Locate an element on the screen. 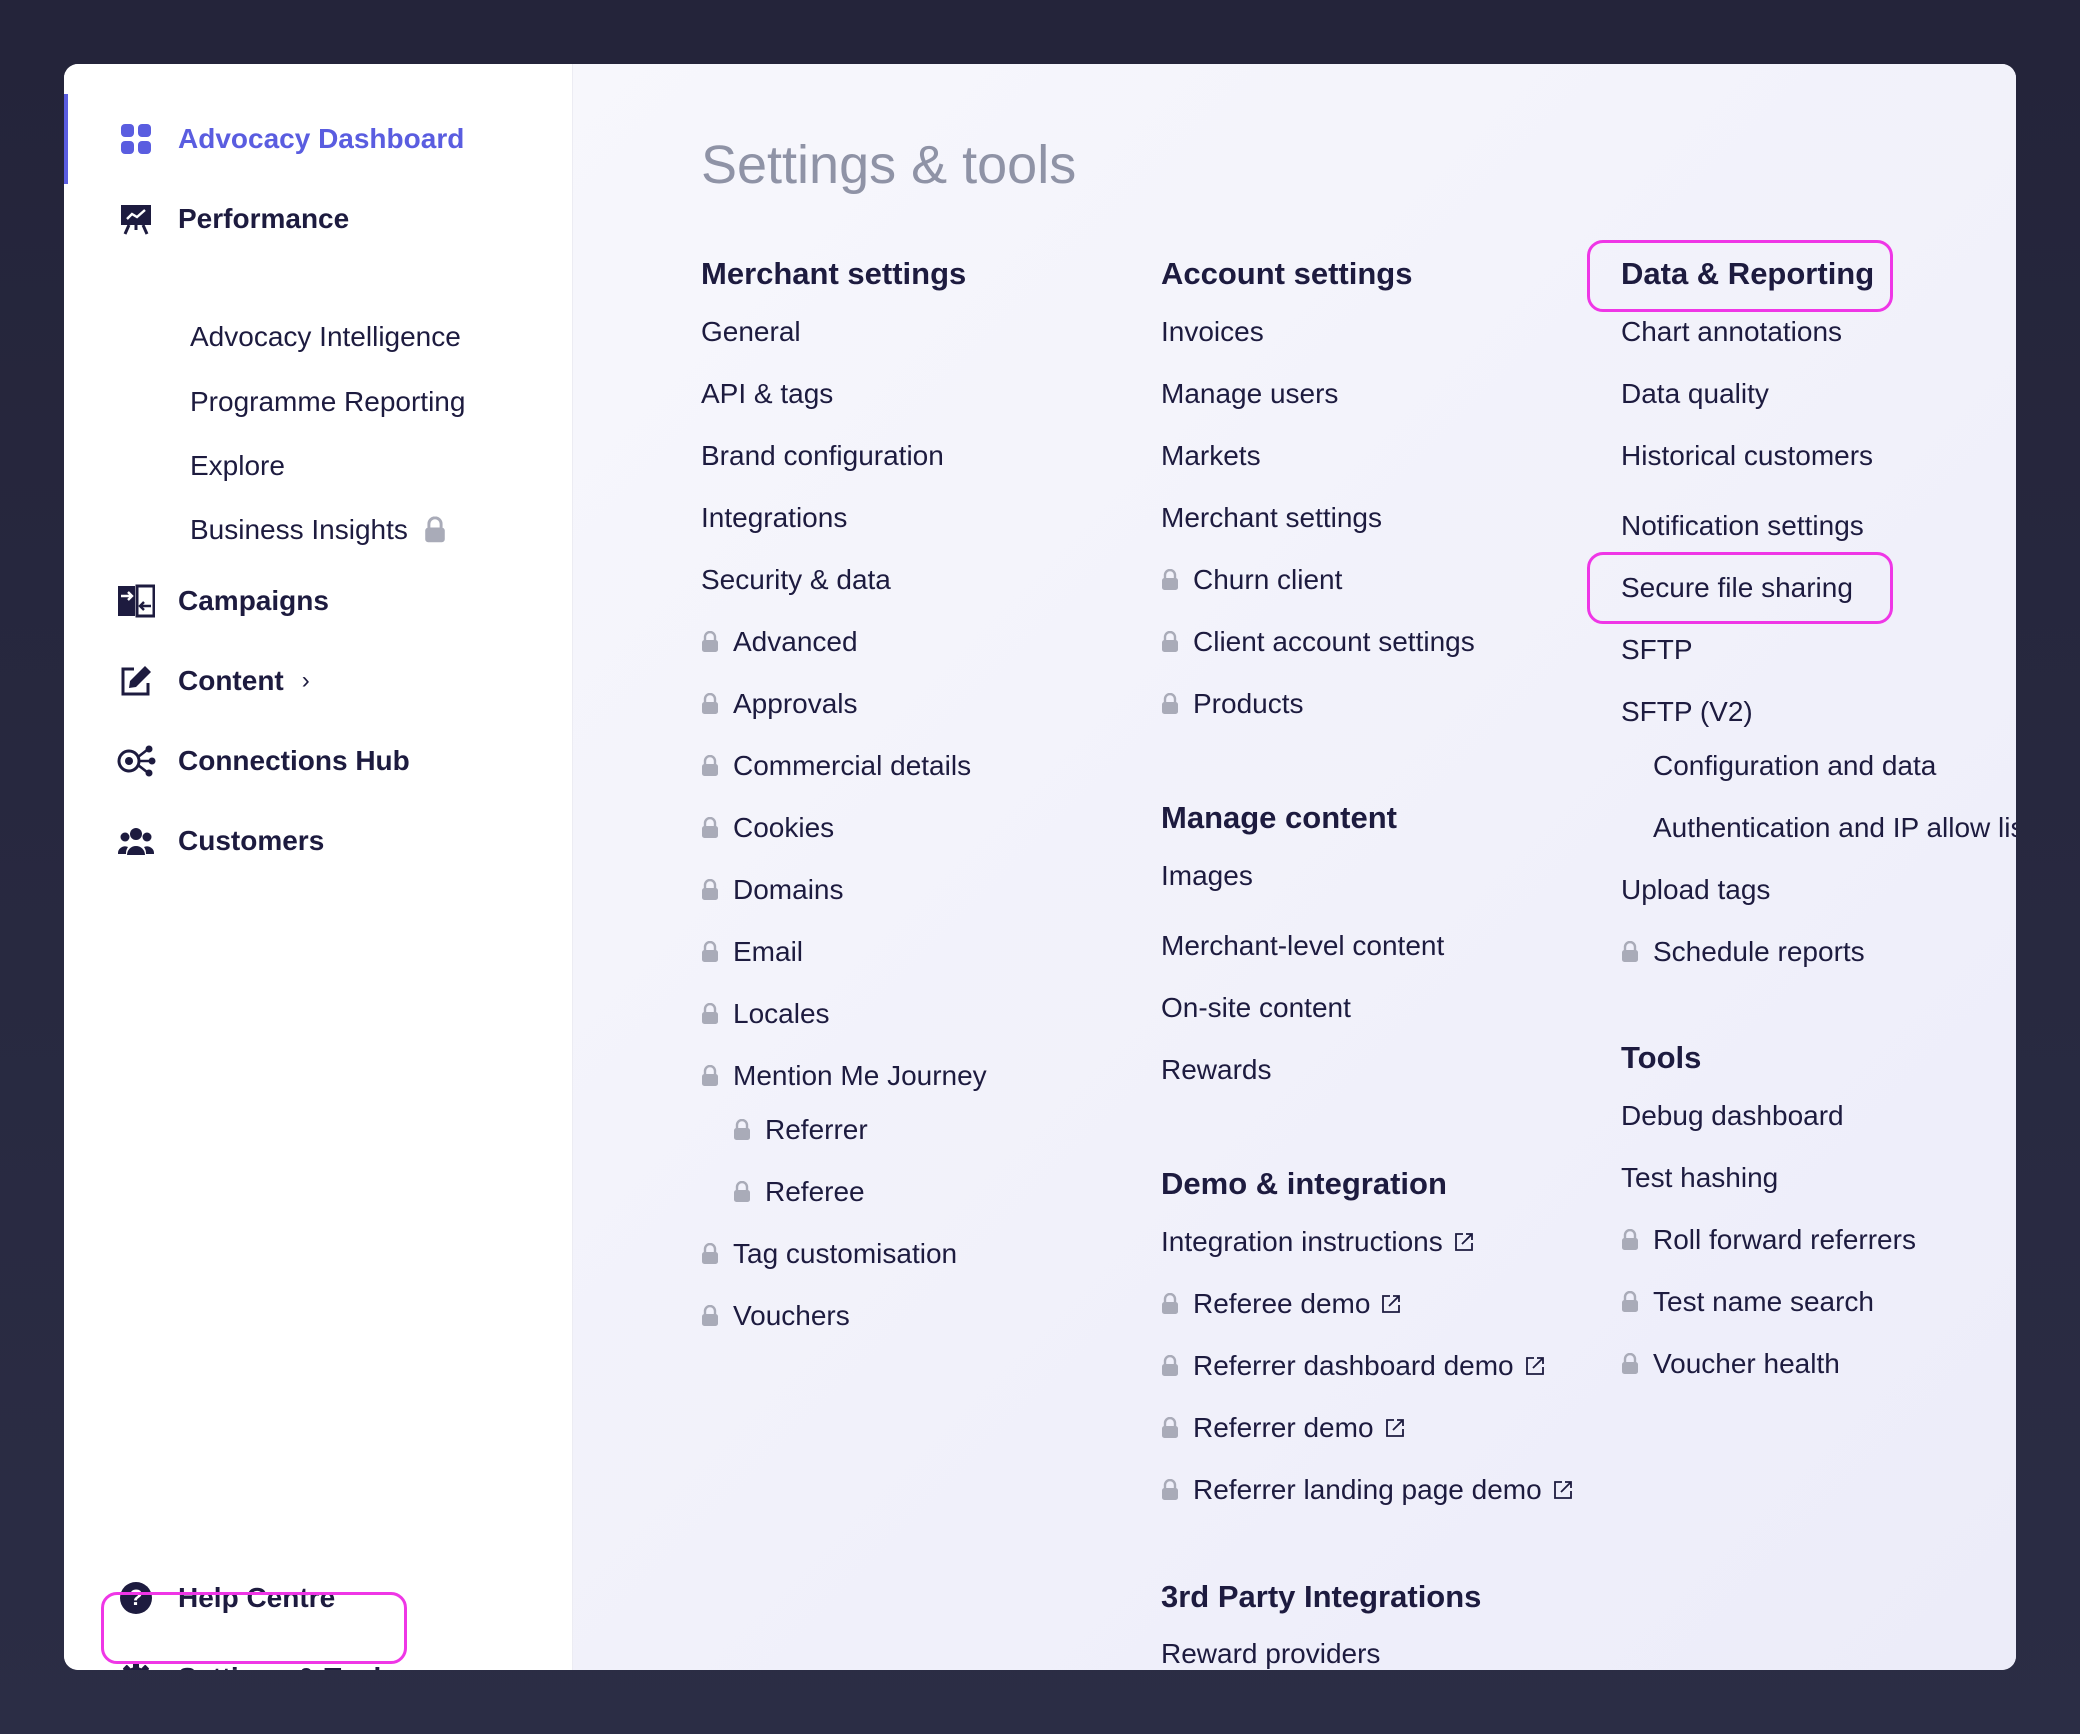 The height and width of the screenshot is (1734, 2080). sidebar-subitem-business-insights: Business Insights is located at coordinates (318, 530).